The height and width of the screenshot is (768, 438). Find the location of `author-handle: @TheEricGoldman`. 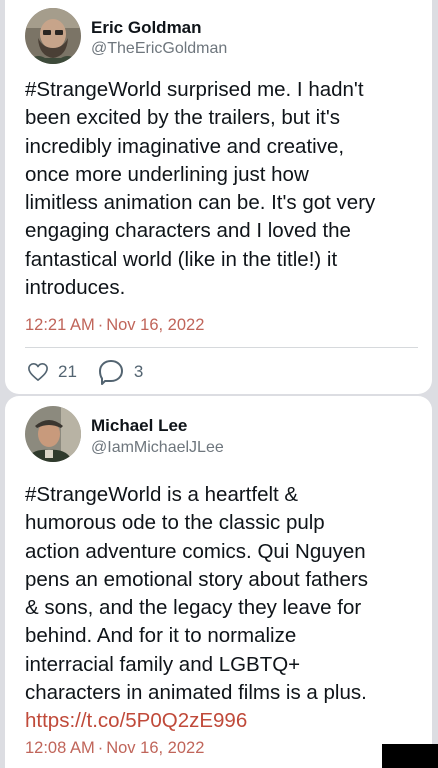

author-handle: @TheEricGoldman is located at coordinates (159, 49).